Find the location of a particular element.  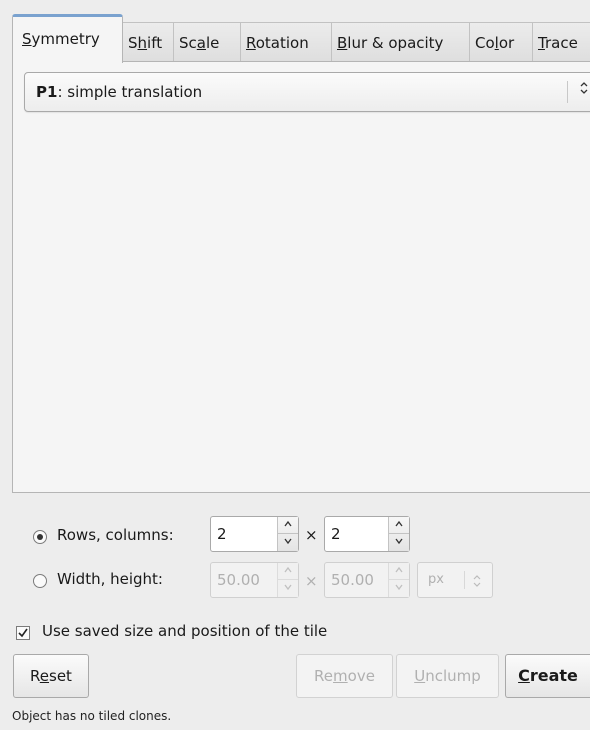

width-height-radio is located at coordinates (40, 581).